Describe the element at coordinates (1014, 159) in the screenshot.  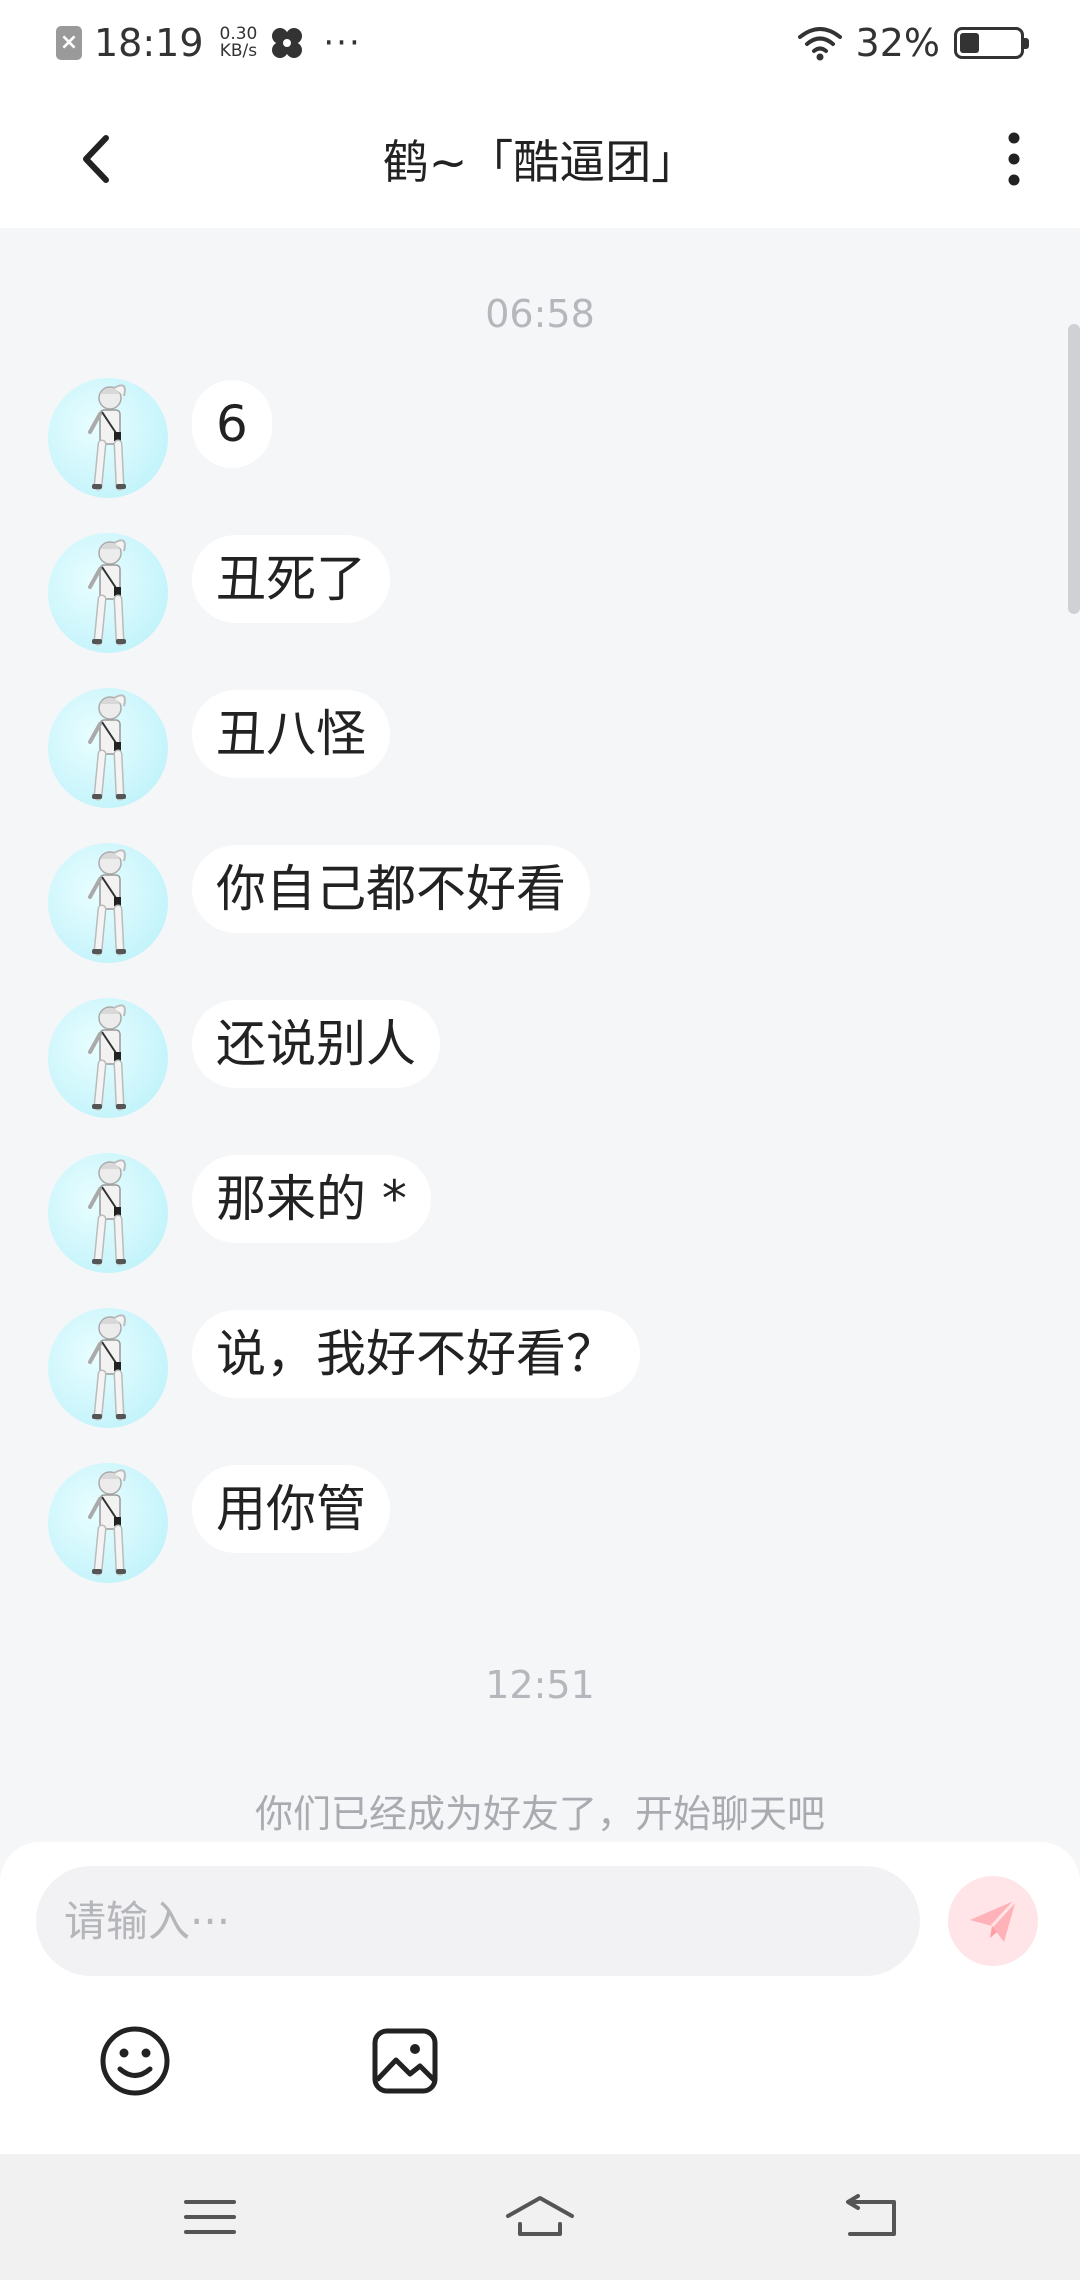
I see `more-vertical-icon` at that location.